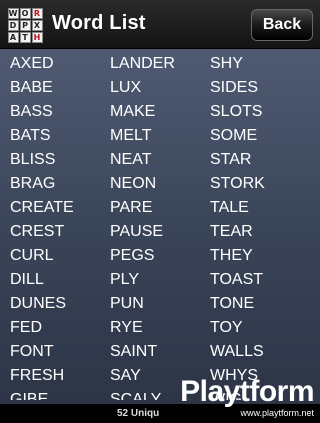  What do you see at coordinates (277, 413) in the screenshot?
I see `watermark-url: www.playtform.net` at bounding box center [277, 413].